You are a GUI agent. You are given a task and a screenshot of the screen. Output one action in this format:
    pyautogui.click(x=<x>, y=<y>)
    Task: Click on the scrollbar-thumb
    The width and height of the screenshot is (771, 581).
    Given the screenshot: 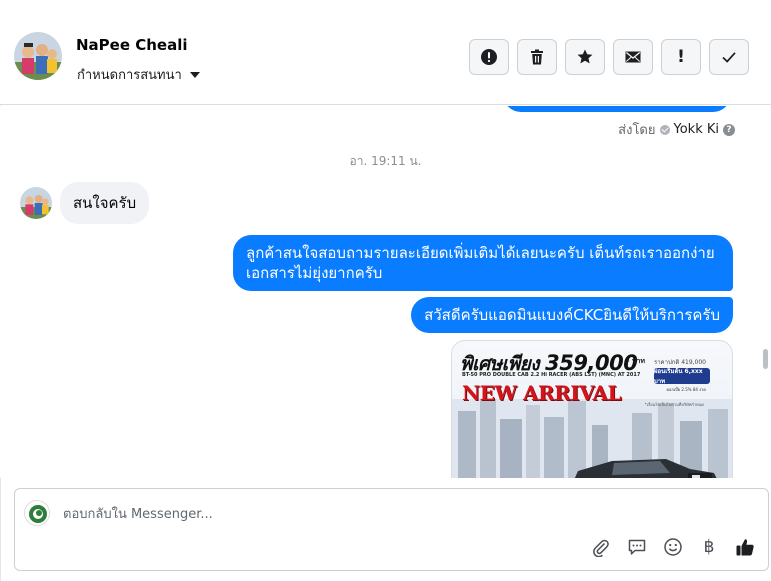 What is the action you would take?
    pyautogui.click(x=765, y=359)
    